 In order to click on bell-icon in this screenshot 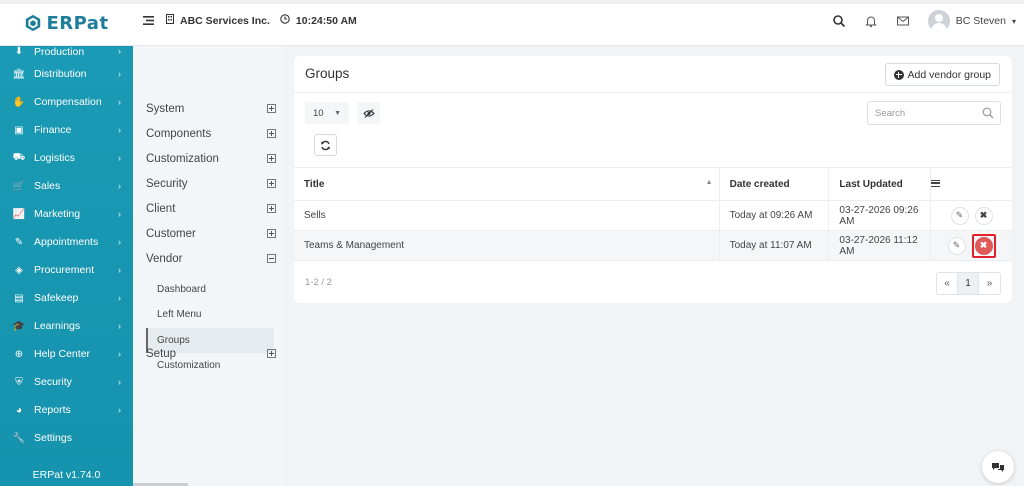, I will do `click(871, 21)`.